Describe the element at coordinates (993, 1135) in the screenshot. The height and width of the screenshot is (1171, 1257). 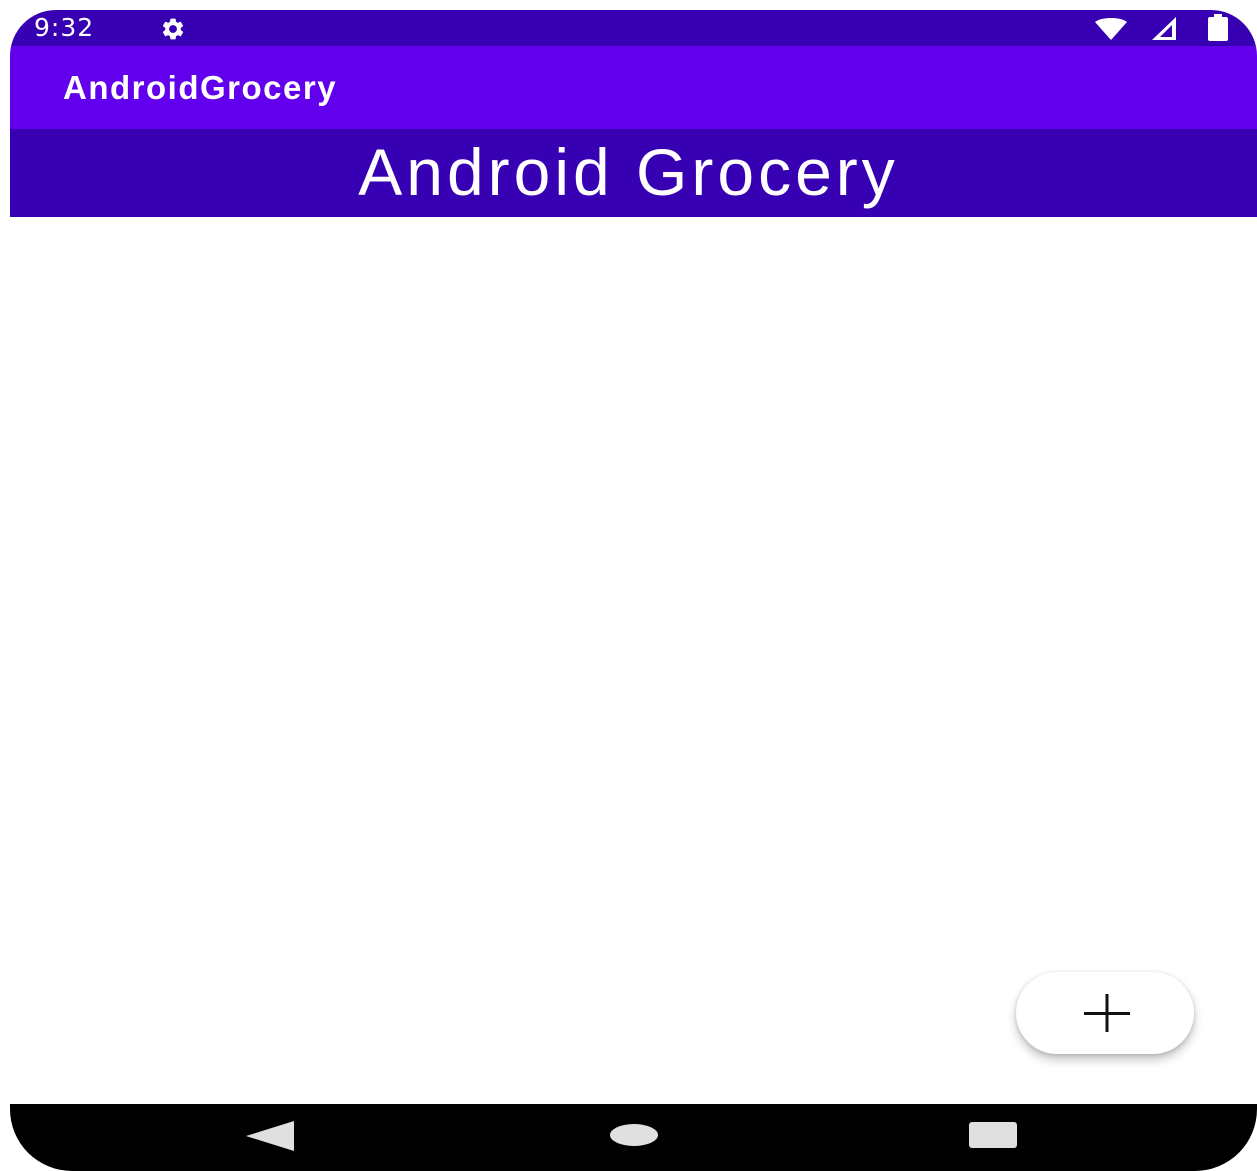
I see `recents-icon` at that location.